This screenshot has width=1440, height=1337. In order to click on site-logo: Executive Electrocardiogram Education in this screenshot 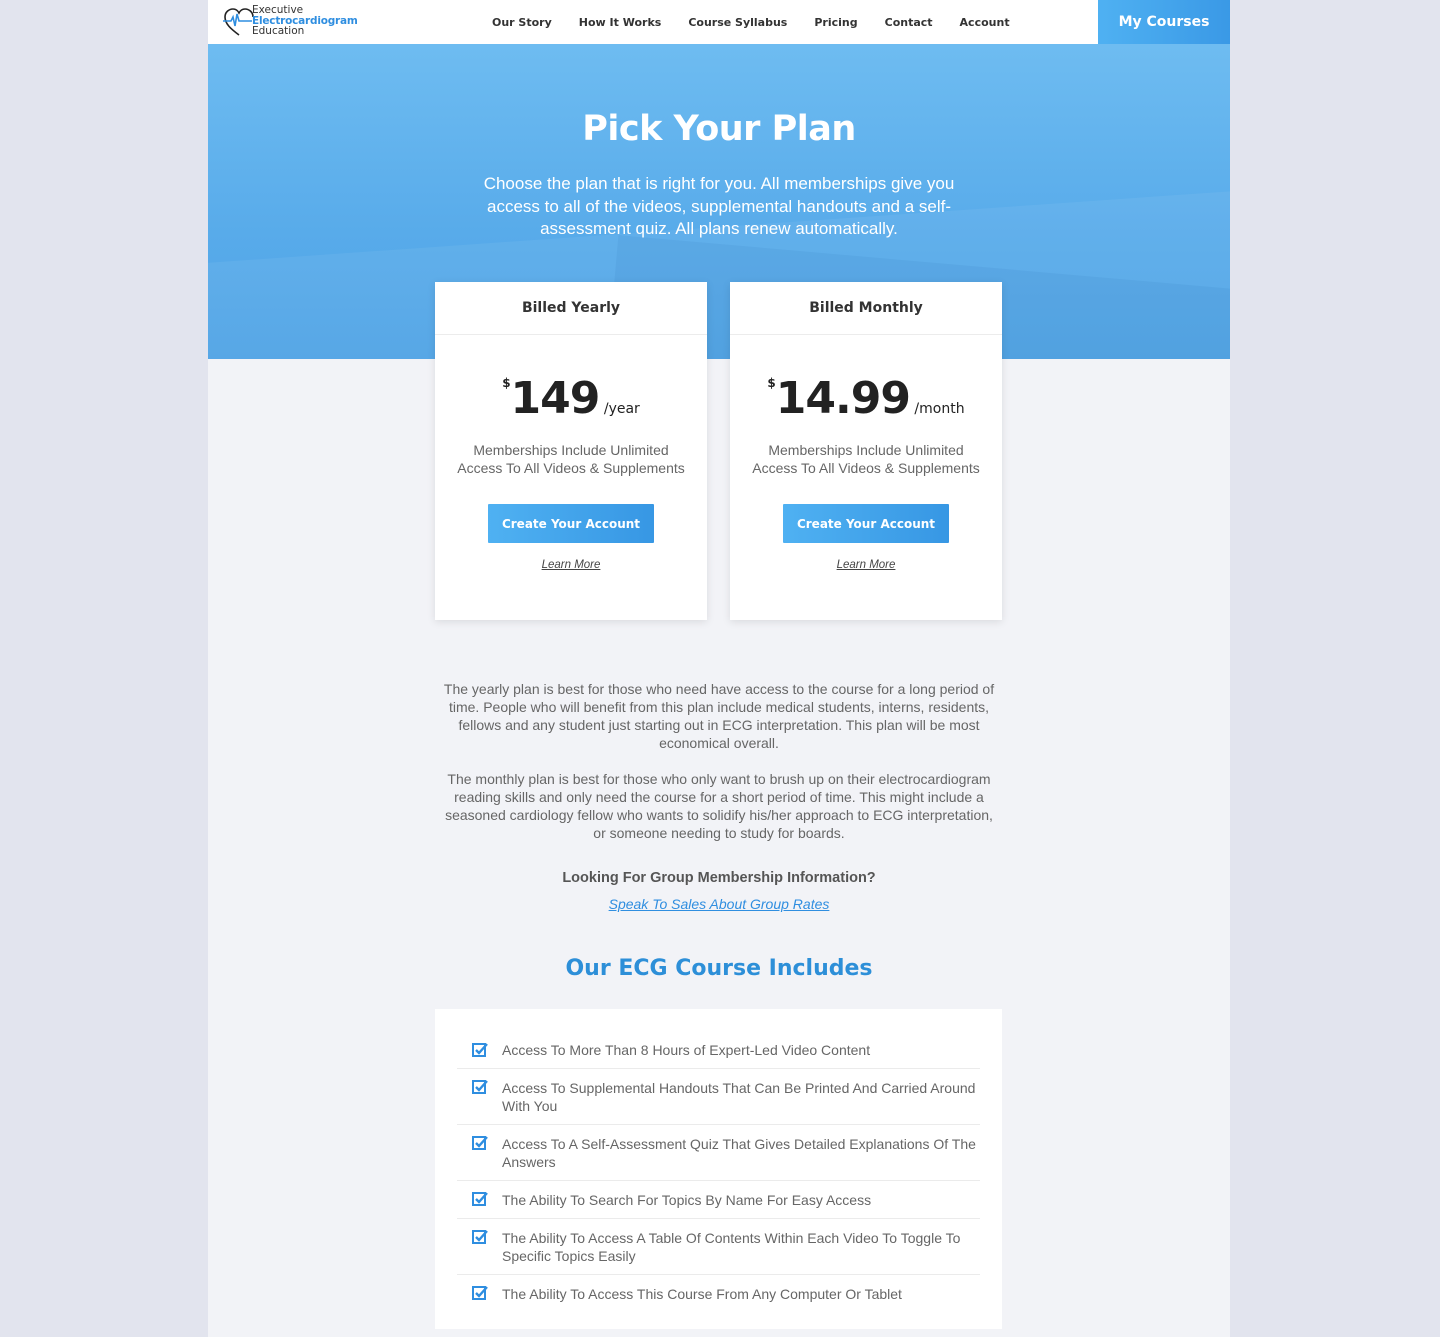, I will do `click(292, 22)`.